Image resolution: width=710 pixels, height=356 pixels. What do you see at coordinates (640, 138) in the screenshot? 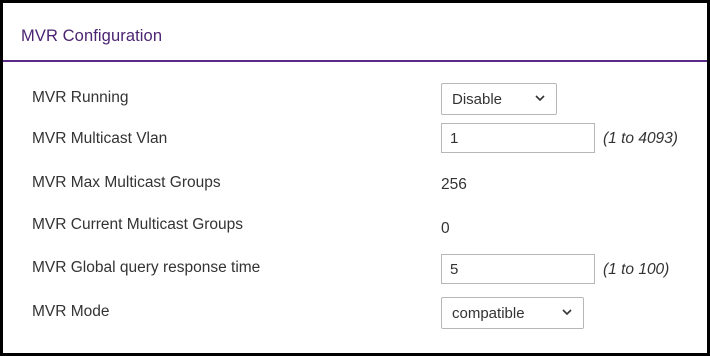
I see `mvr-multicast-vlan-range-hint: (1 to 4093)` at bounding box center [640, 138].